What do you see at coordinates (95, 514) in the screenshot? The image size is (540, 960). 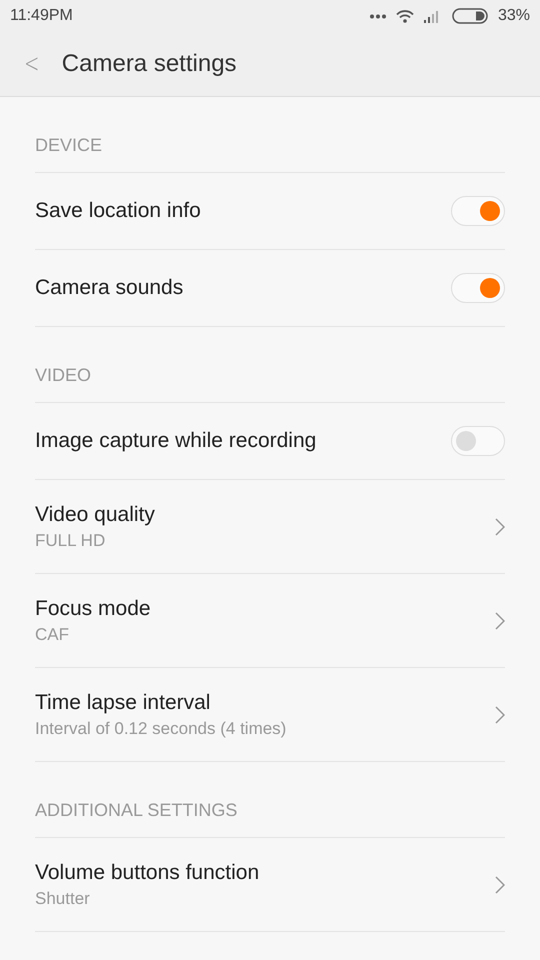 I see `setting-label: Video quality` at bounding box center [95, 514].